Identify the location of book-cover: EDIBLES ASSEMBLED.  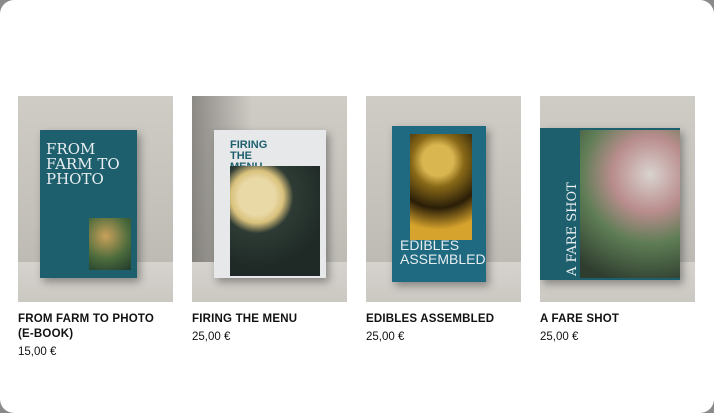
(439, 204).